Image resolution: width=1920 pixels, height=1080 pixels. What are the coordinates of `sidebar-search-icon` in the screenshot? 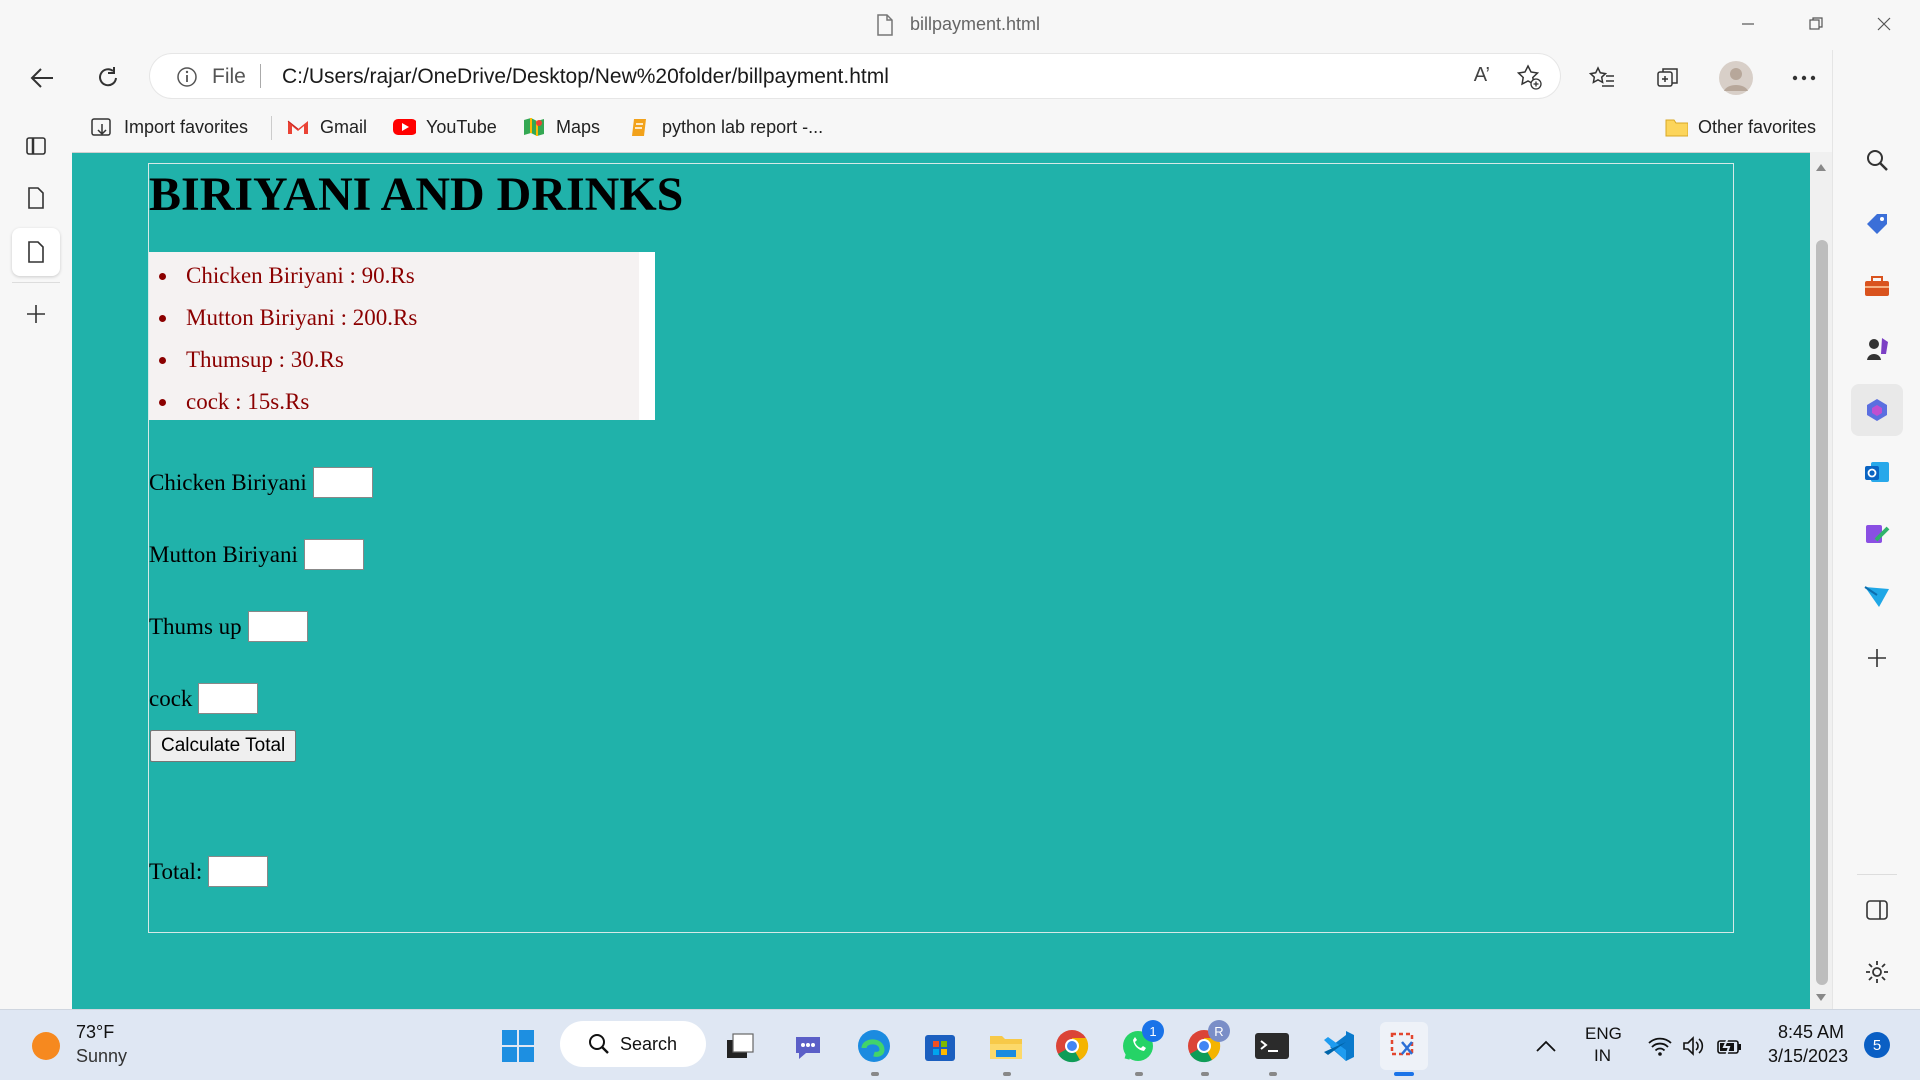 It's located at (1877, 160).